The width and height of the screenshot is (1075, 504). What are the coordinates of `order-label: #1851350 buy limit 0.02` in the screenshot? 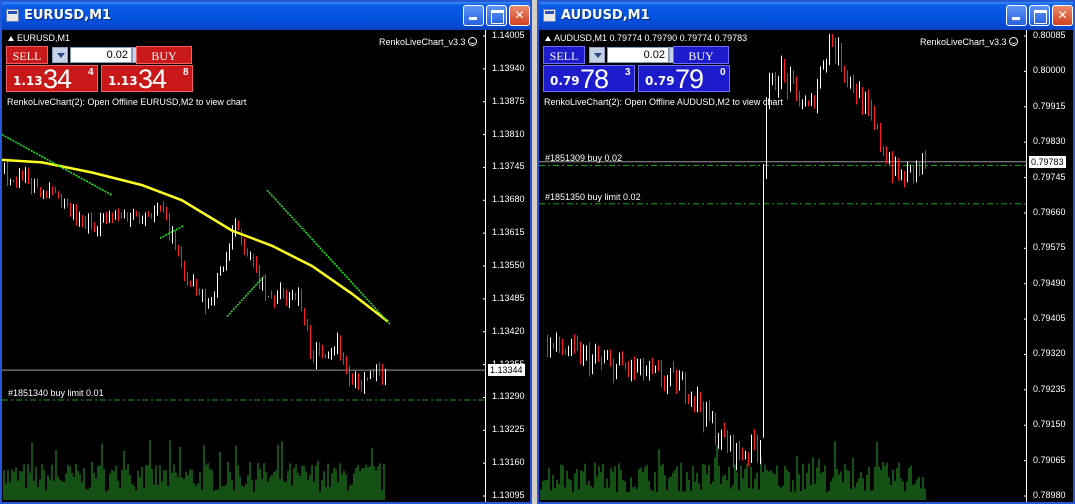 It's located at (593, 197).